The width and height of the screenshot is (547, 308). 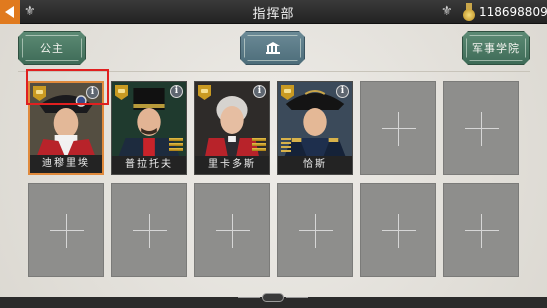 I want to click on princess-button-label: 公主, so click(x=52, y=48).